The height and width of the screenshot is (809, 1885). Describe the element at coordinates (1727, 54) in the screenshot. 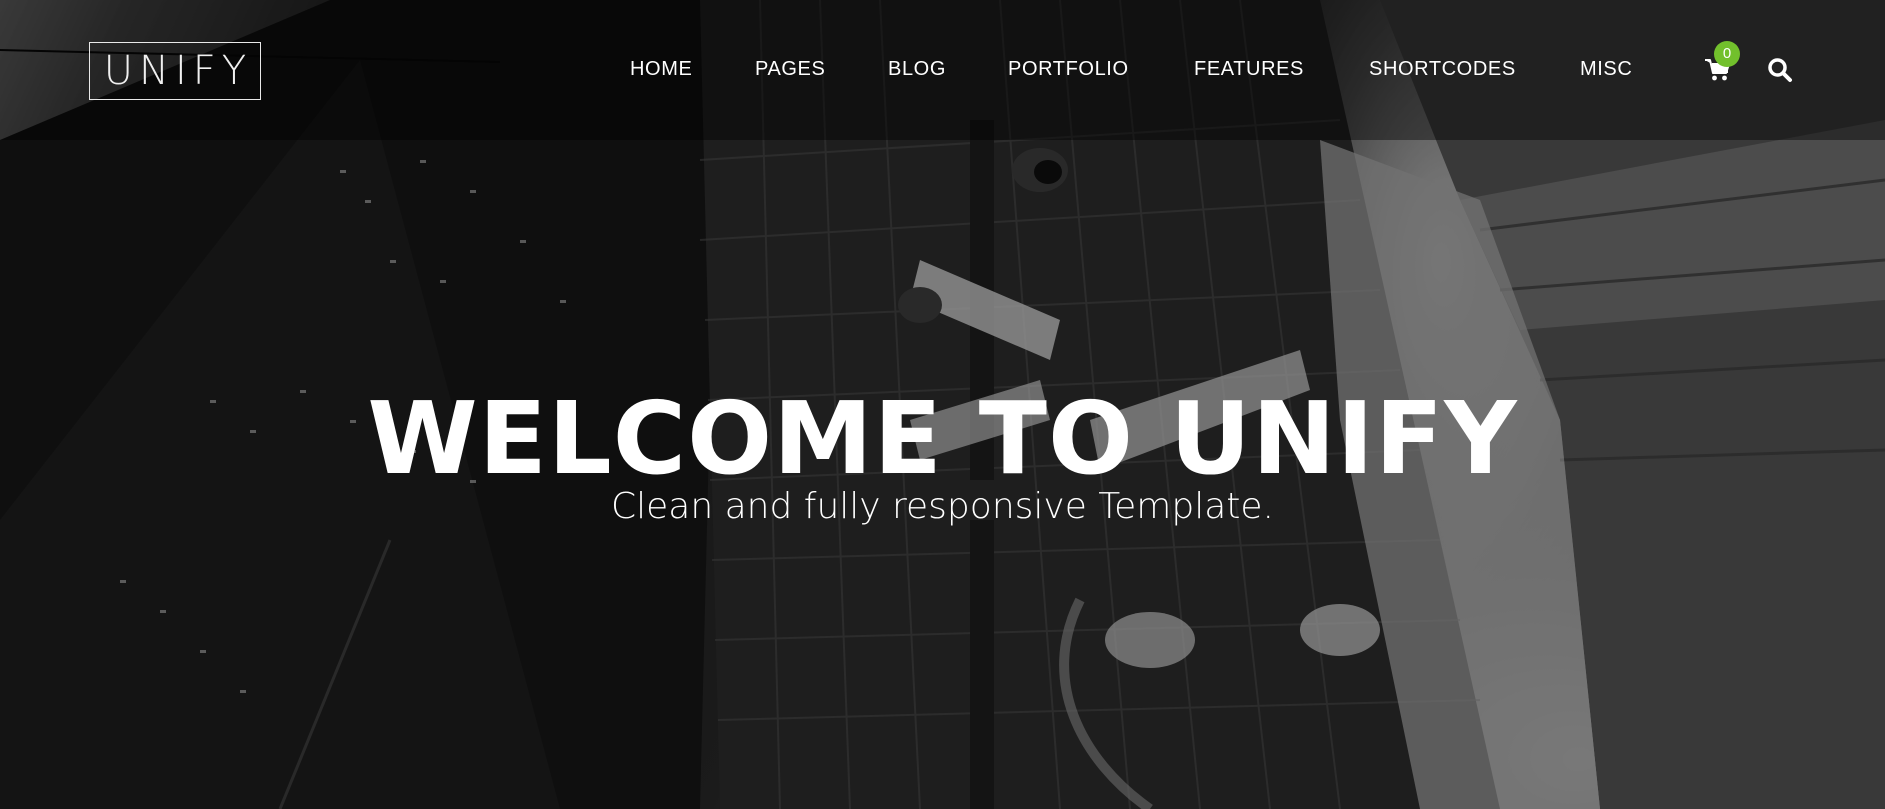

I see `cart-count-badge: 0` at that location.